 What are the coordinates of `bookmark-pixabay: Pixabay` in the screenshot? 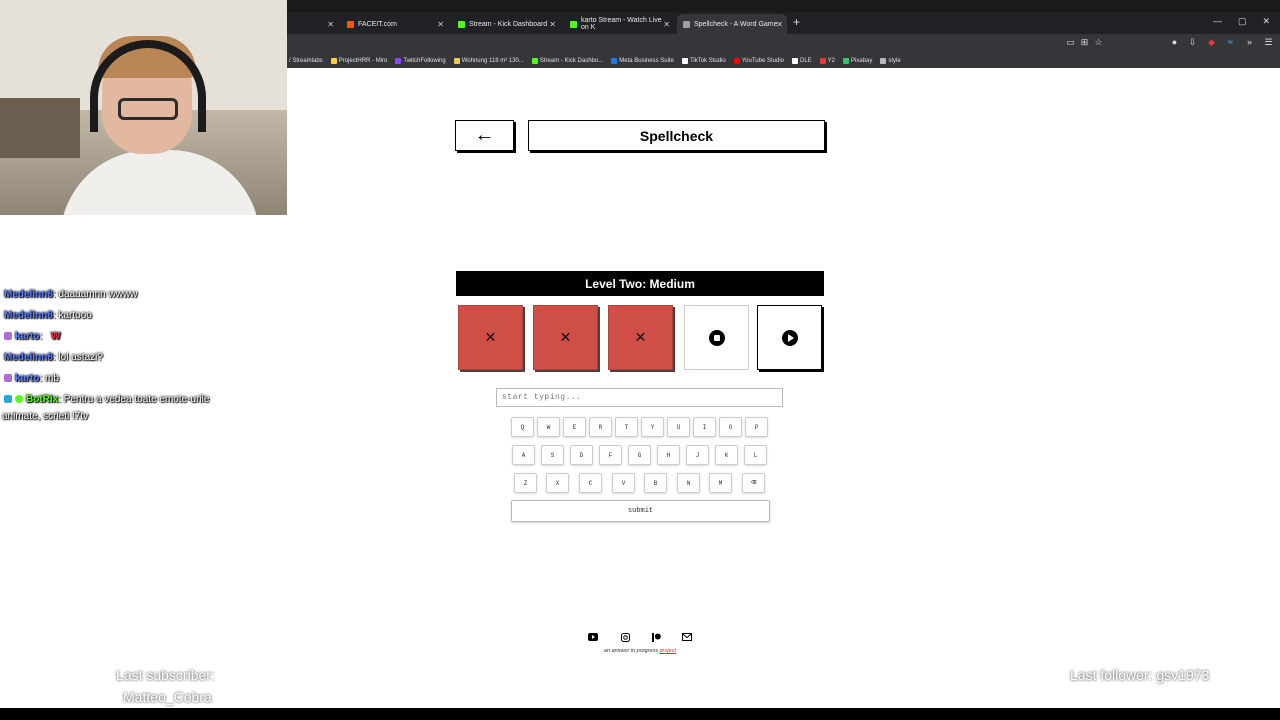 It's located at (857, 61).